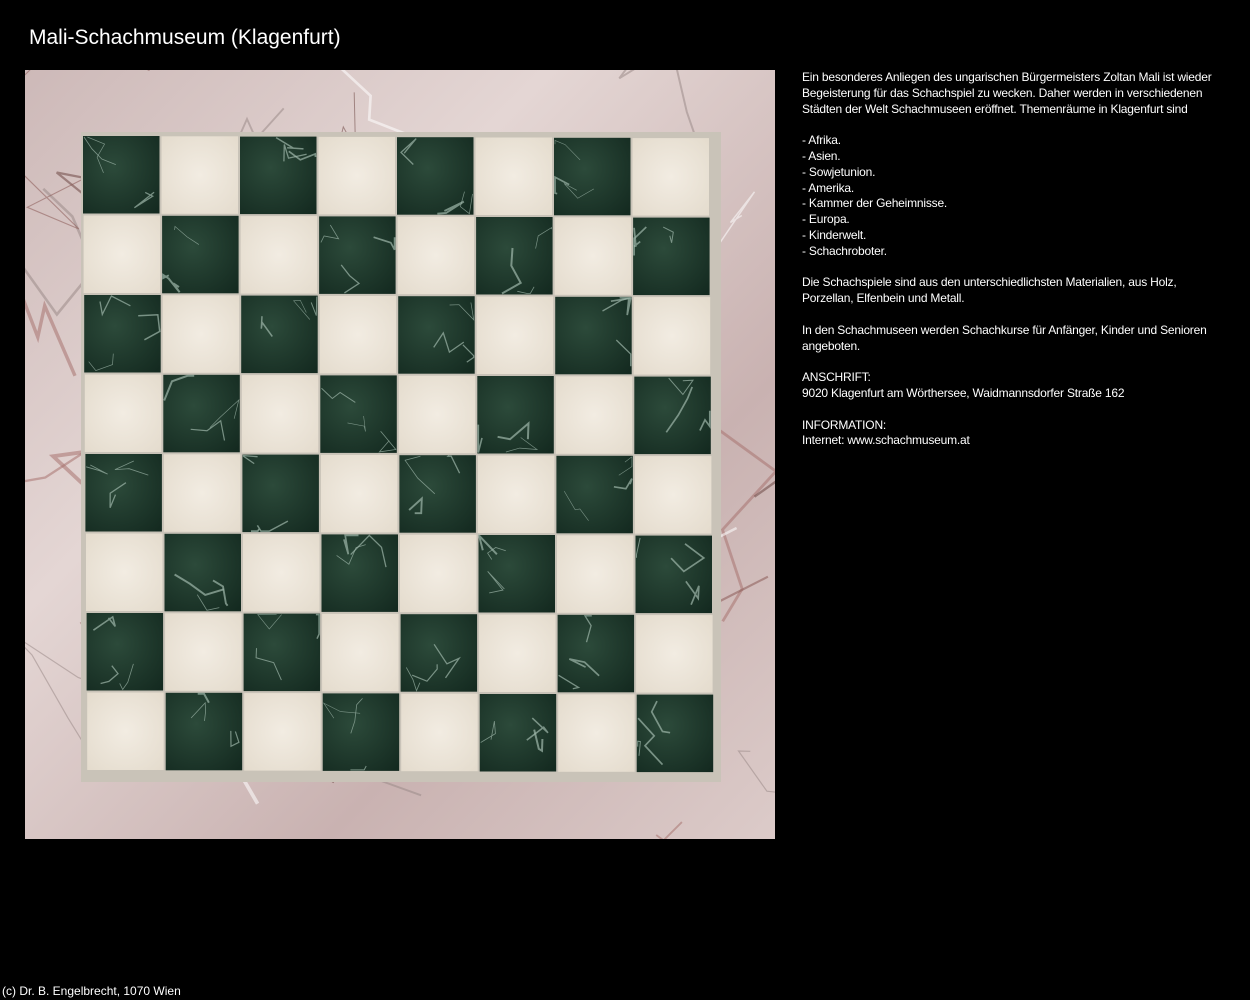  Describe the element at coordinates (821, 140) in the screenshot. I see `room-item: - Afrika.` at that location.